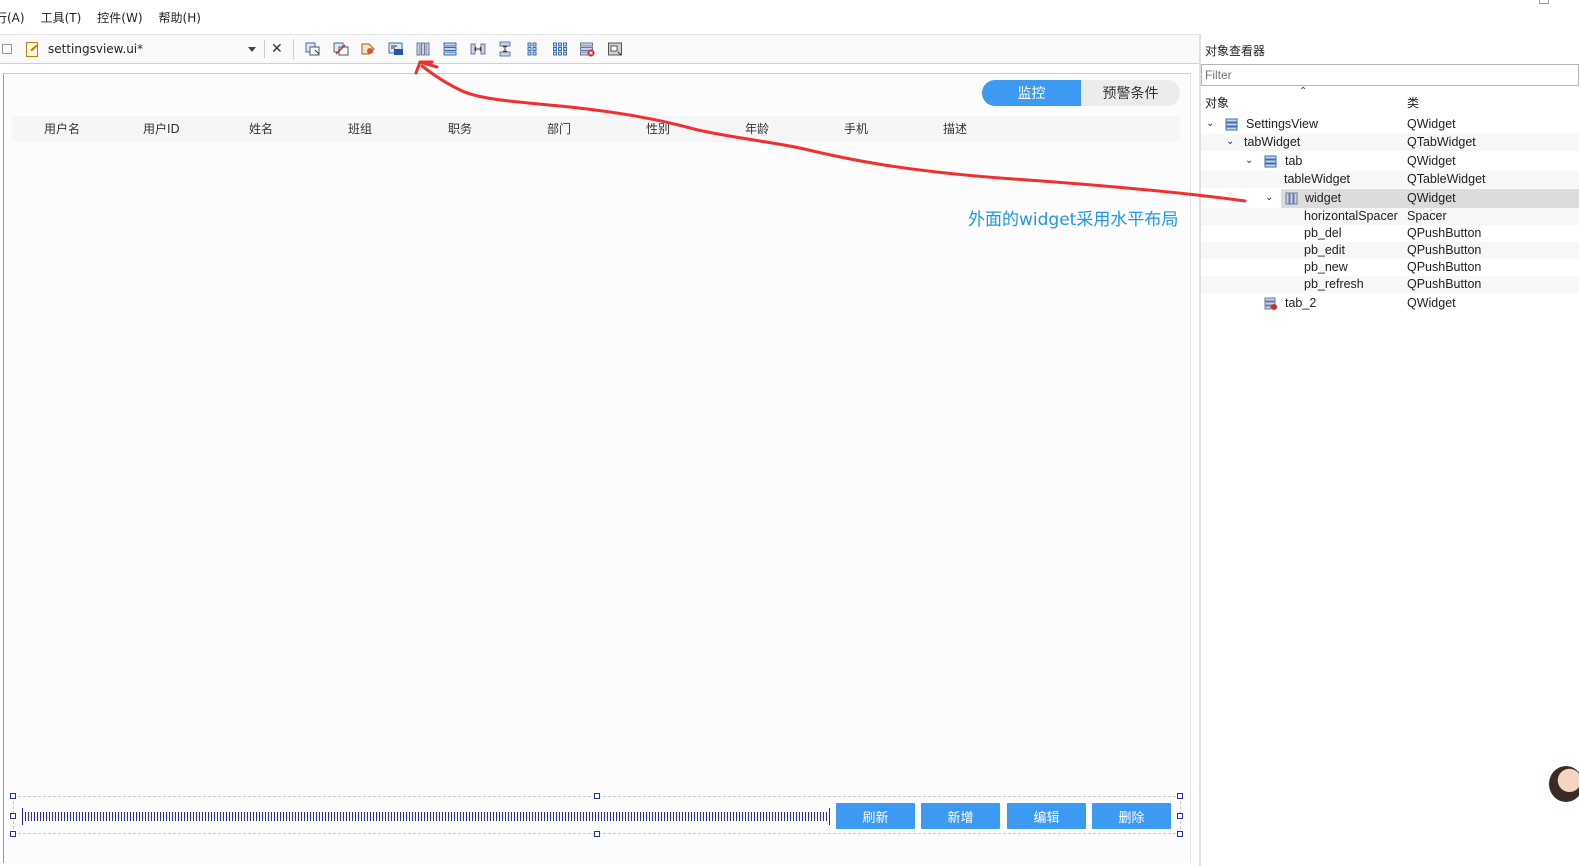  Describe the element at coordinates (600, 49) in the screenshot. I see `editor-toolbar: settingsview.ui* ✕` at that location.